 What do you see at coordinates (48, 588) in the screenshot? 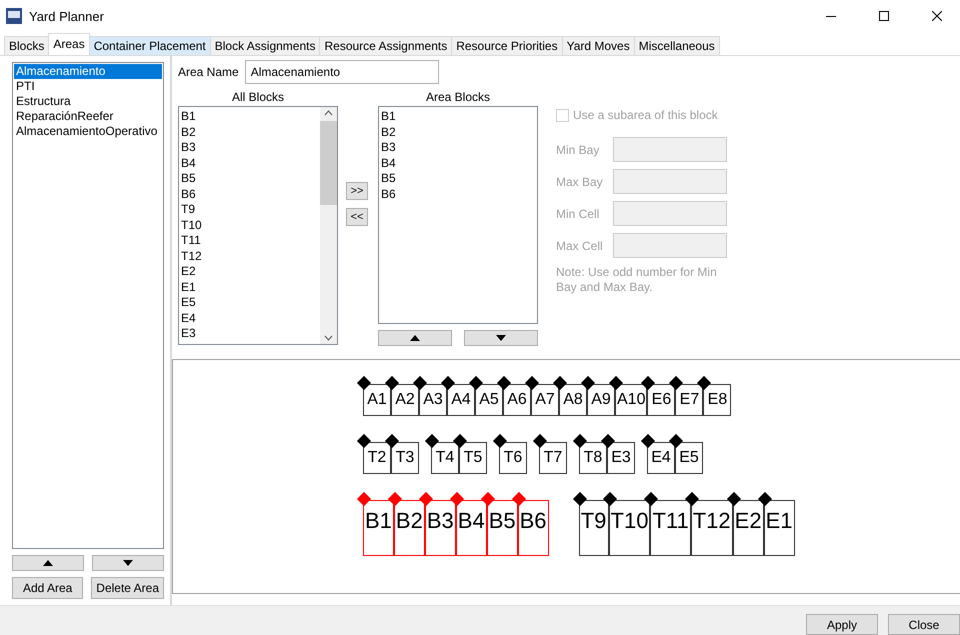
I see `add-area-button: Add Area` at bounding box center [48, 588].